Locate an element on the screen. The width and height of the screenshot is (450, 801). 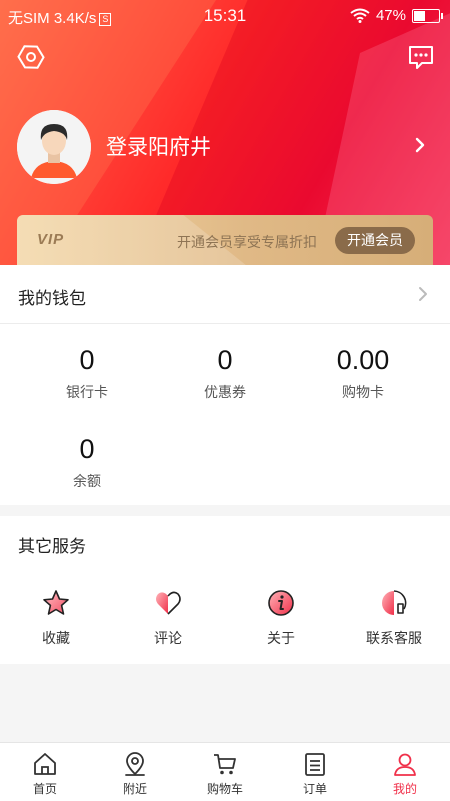
vip-description: 开通会员享受专属折扣 is located at coordinates (247, 242).